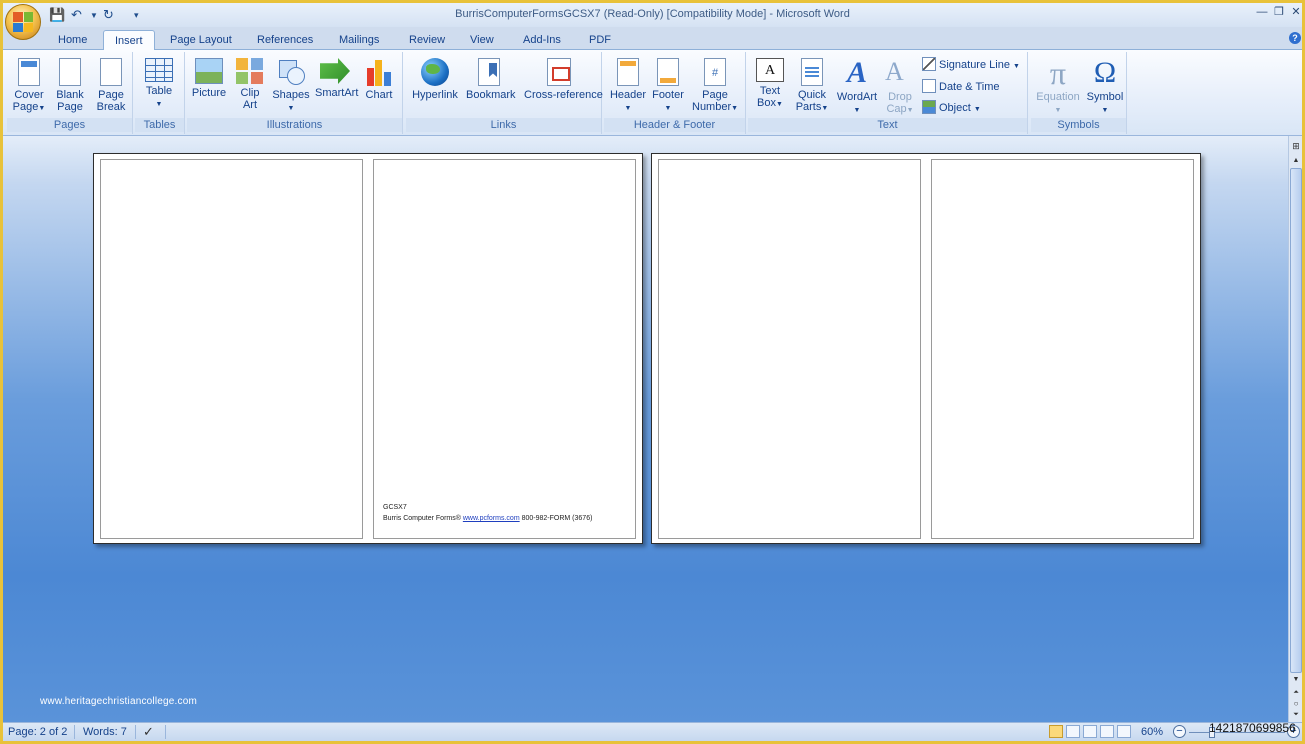  Describe the element at coordinates (770, 70) in the screenshot. I see `text-box-icon: A` at that location.